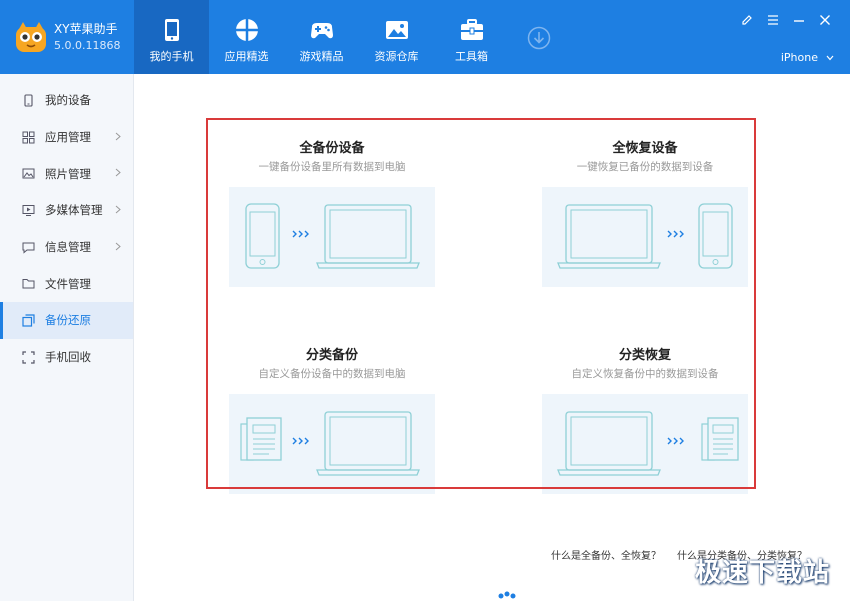  I want to click on category-backup-card: 分类备份 自定义备份设备中的数据到电脑, so click(332, 431).